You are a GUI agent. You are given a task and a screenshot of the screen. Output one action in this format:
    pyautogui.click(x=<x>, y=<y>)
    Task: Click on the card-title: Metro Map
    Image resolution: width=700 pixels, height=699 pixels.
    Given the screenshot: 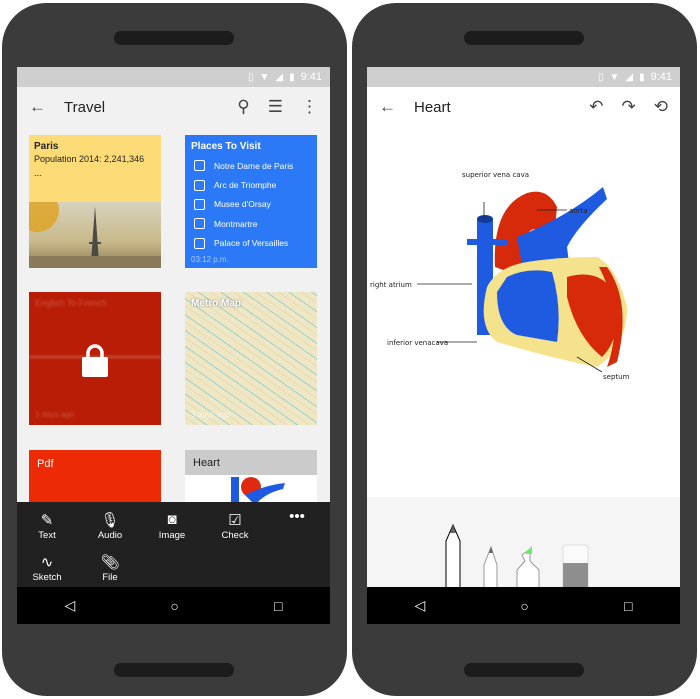 What is the action you would take?
    pyautogui.click(x=216, y=303)
    